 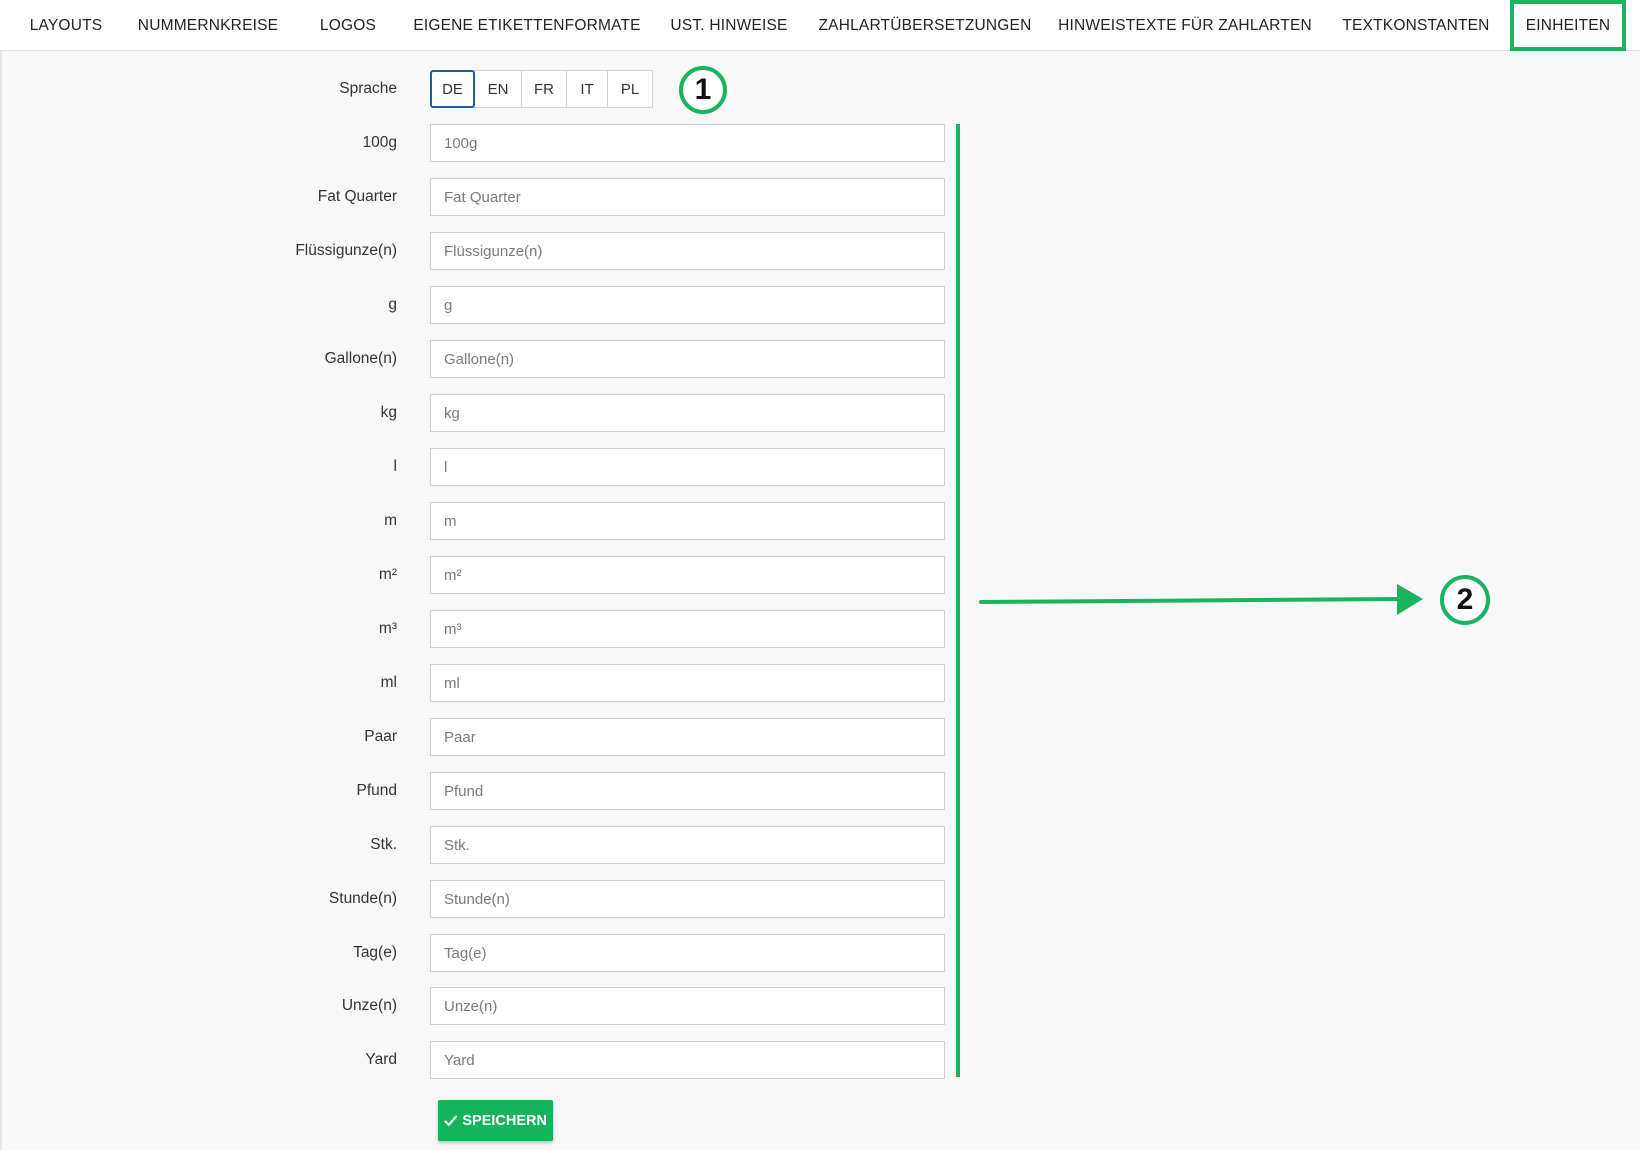 What do you see at coordinates (388, 682) in the screenshot?
I see `unit-label: ml` at bounding box center [388, 682].